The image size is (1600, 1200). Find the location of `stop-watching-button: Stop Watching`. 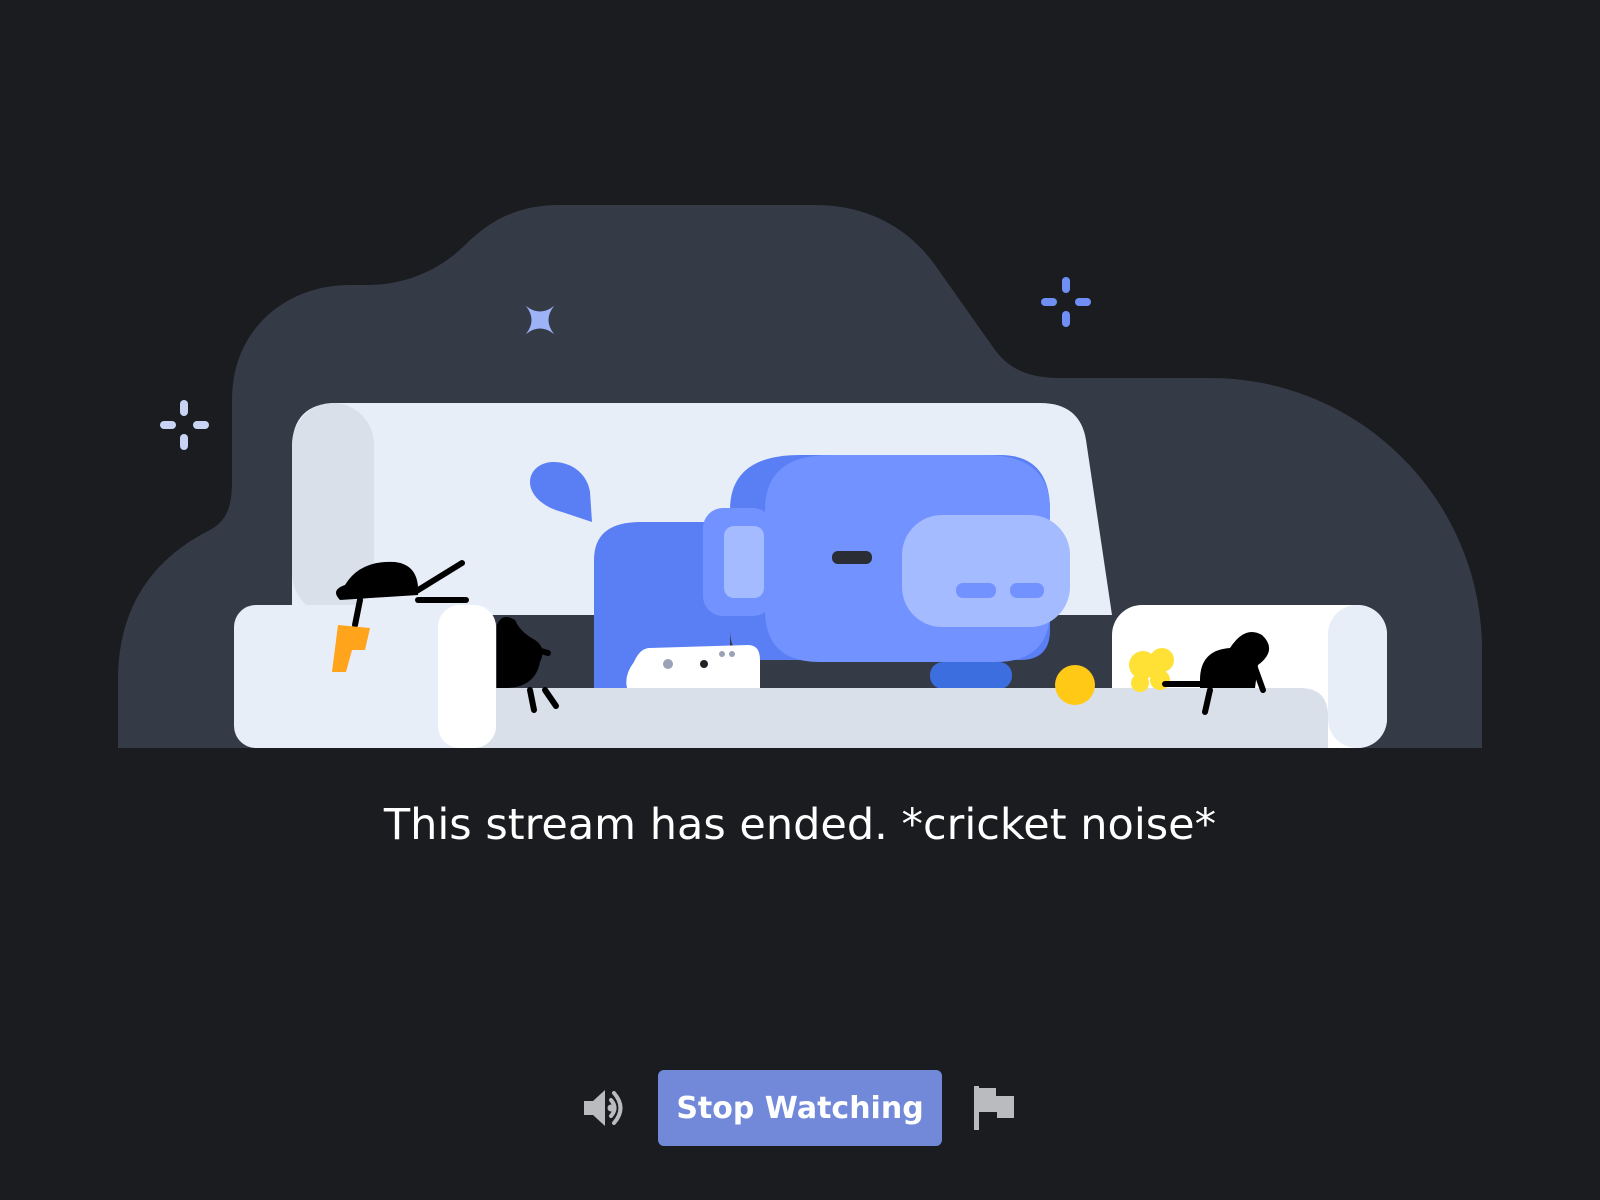

stop-watching-button: Stop Watching is located at coordinates (800, 1108).